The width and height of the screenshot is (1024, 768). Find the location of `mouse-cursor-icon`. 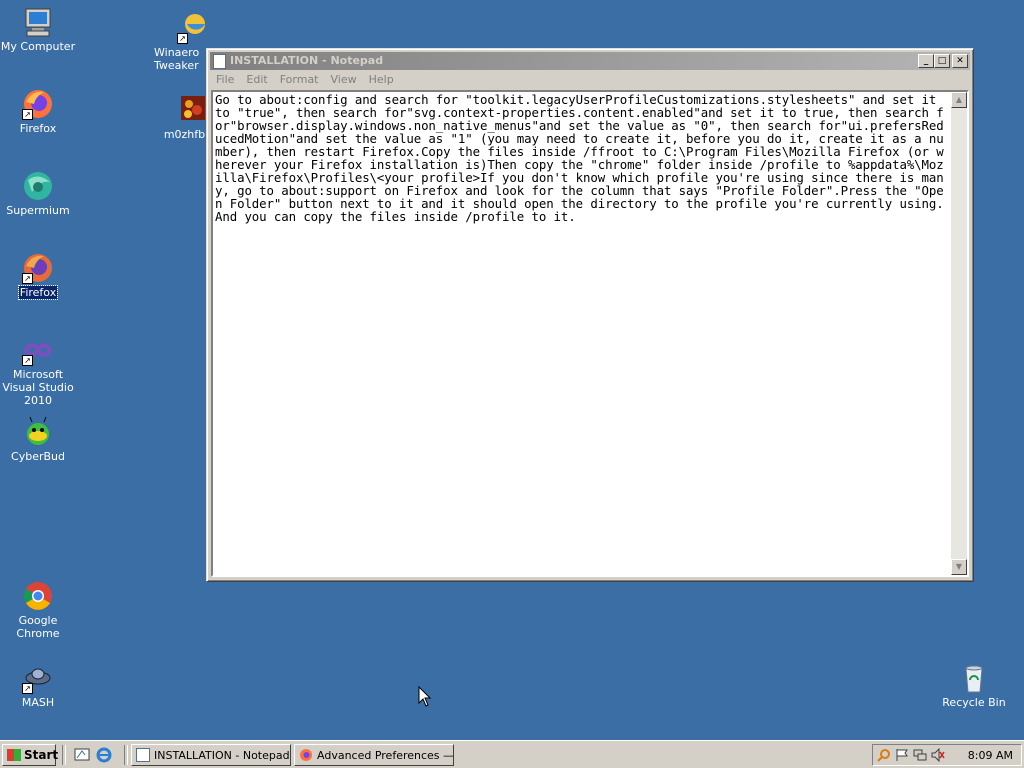

mouse-cursor-icon is located at coordinates (425, 698).